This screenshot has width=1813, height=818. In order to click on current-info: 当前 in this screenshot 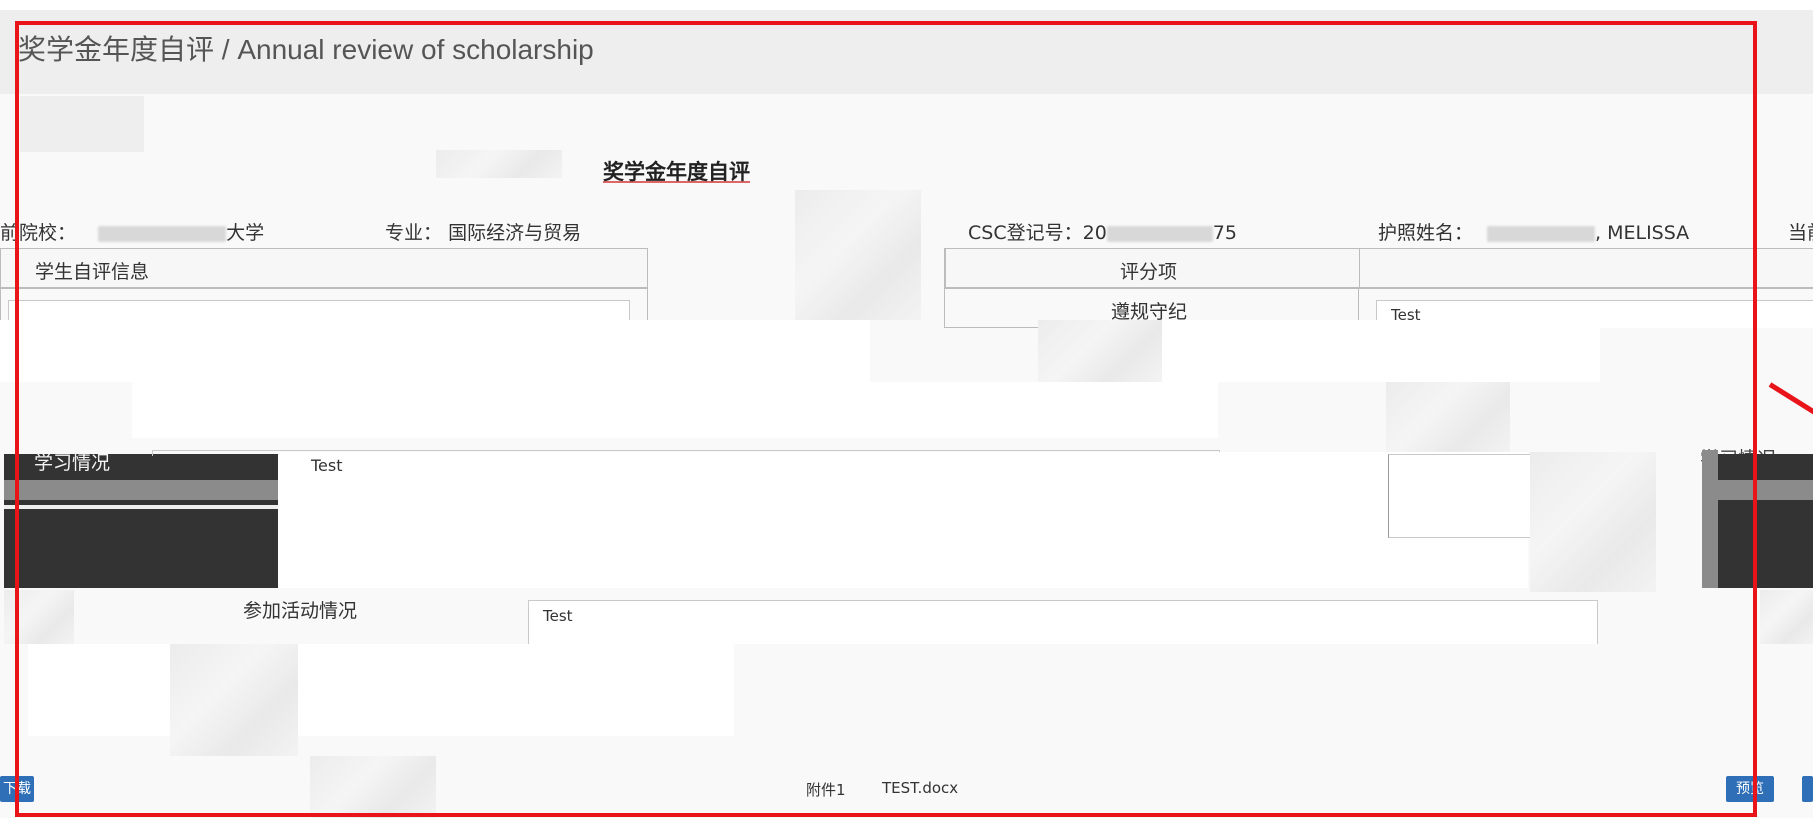, I will do `click(1800, 233)`.